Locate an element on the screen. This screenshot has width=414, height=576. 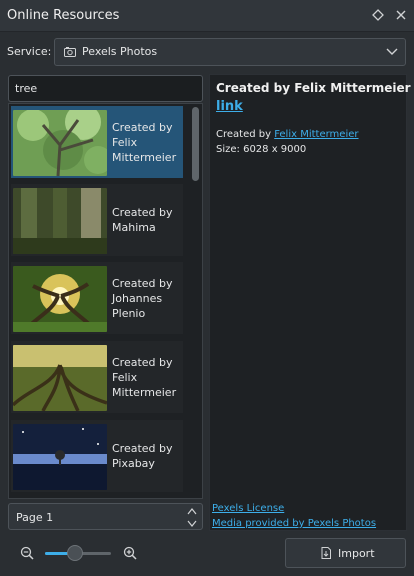
import-label: Import is located at coordinates (356, 553).